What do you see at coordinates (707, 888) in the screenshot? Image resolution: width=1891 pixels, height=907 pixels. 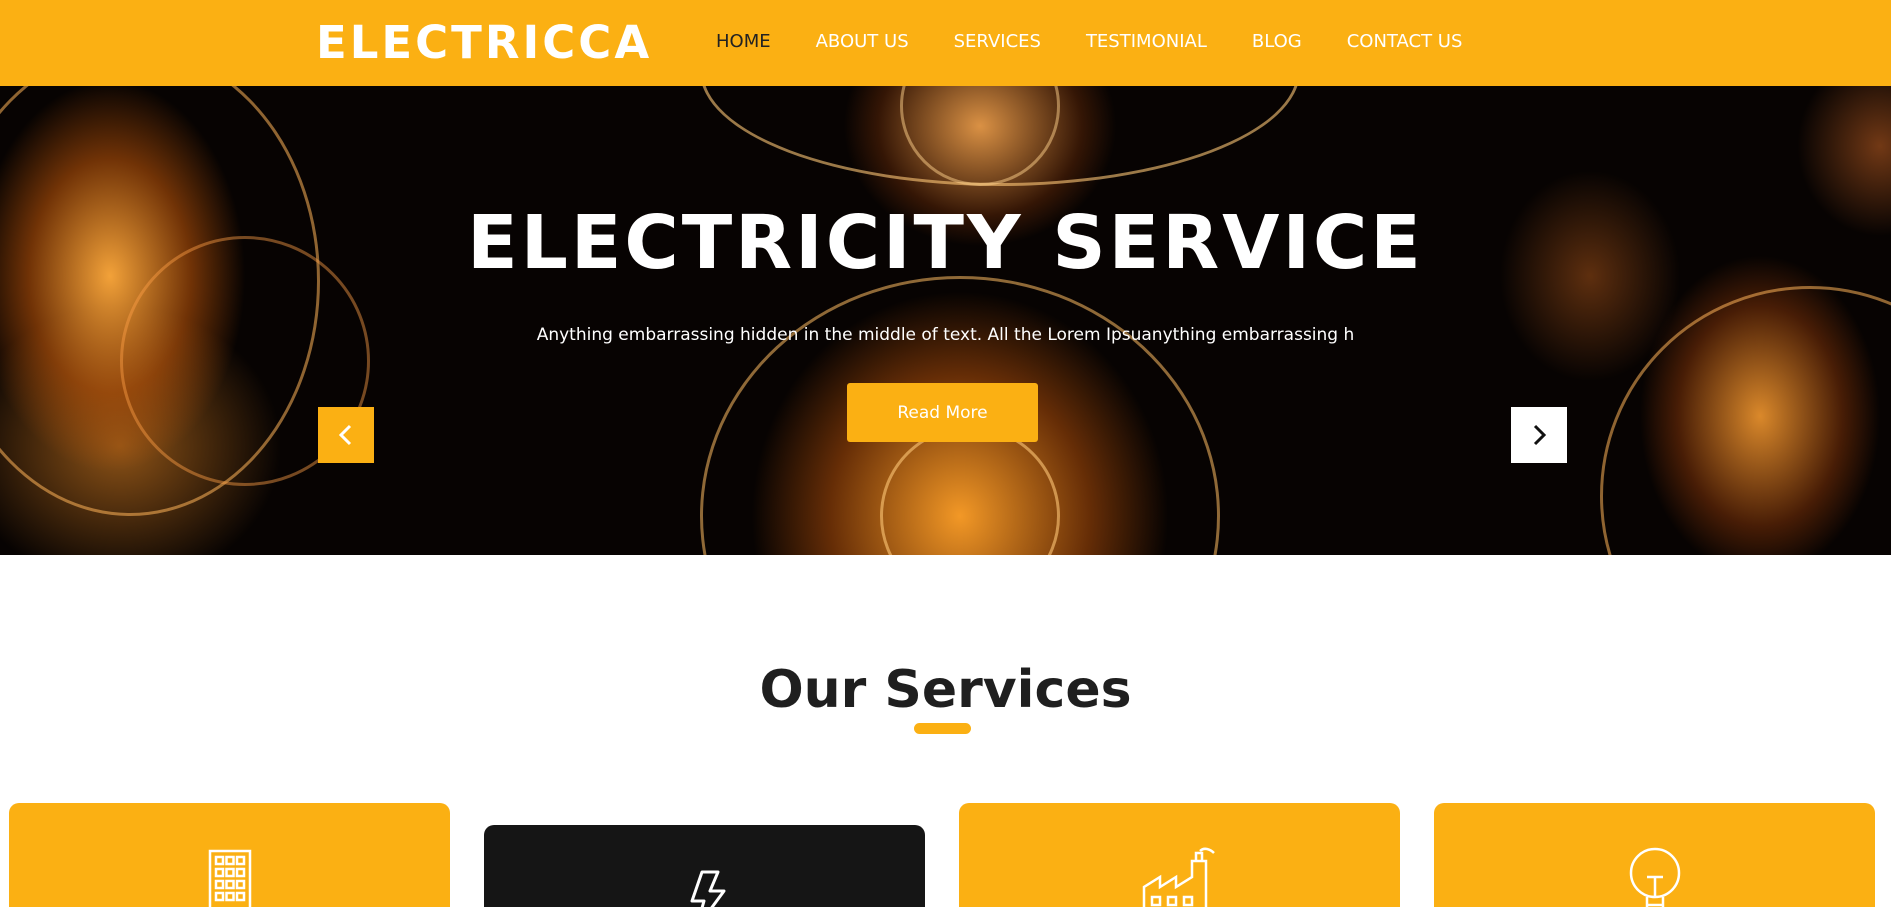 I see `lightning-icon` at bounding box center [707, 888].